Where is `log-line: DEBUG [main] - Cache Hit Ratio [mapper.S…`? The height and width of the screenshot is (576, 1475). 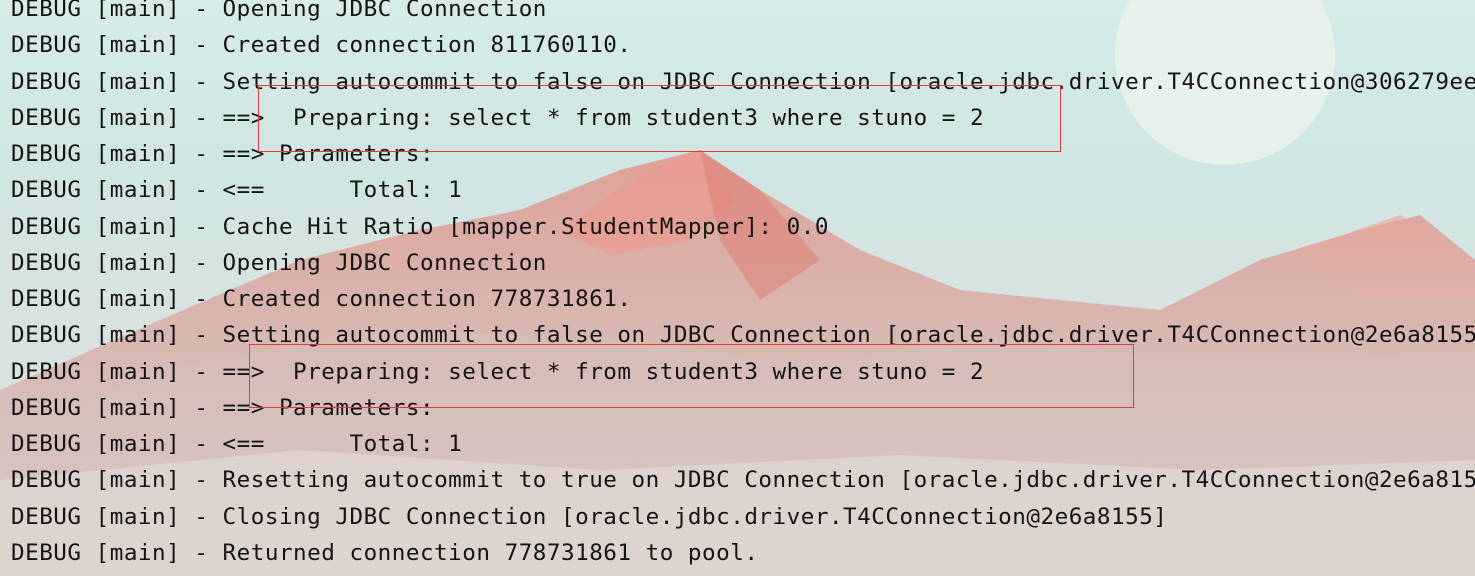 log-line: DEBUG [main] - Cache Hit Ratio [mapper.S… is located at coordinates (420, 226).